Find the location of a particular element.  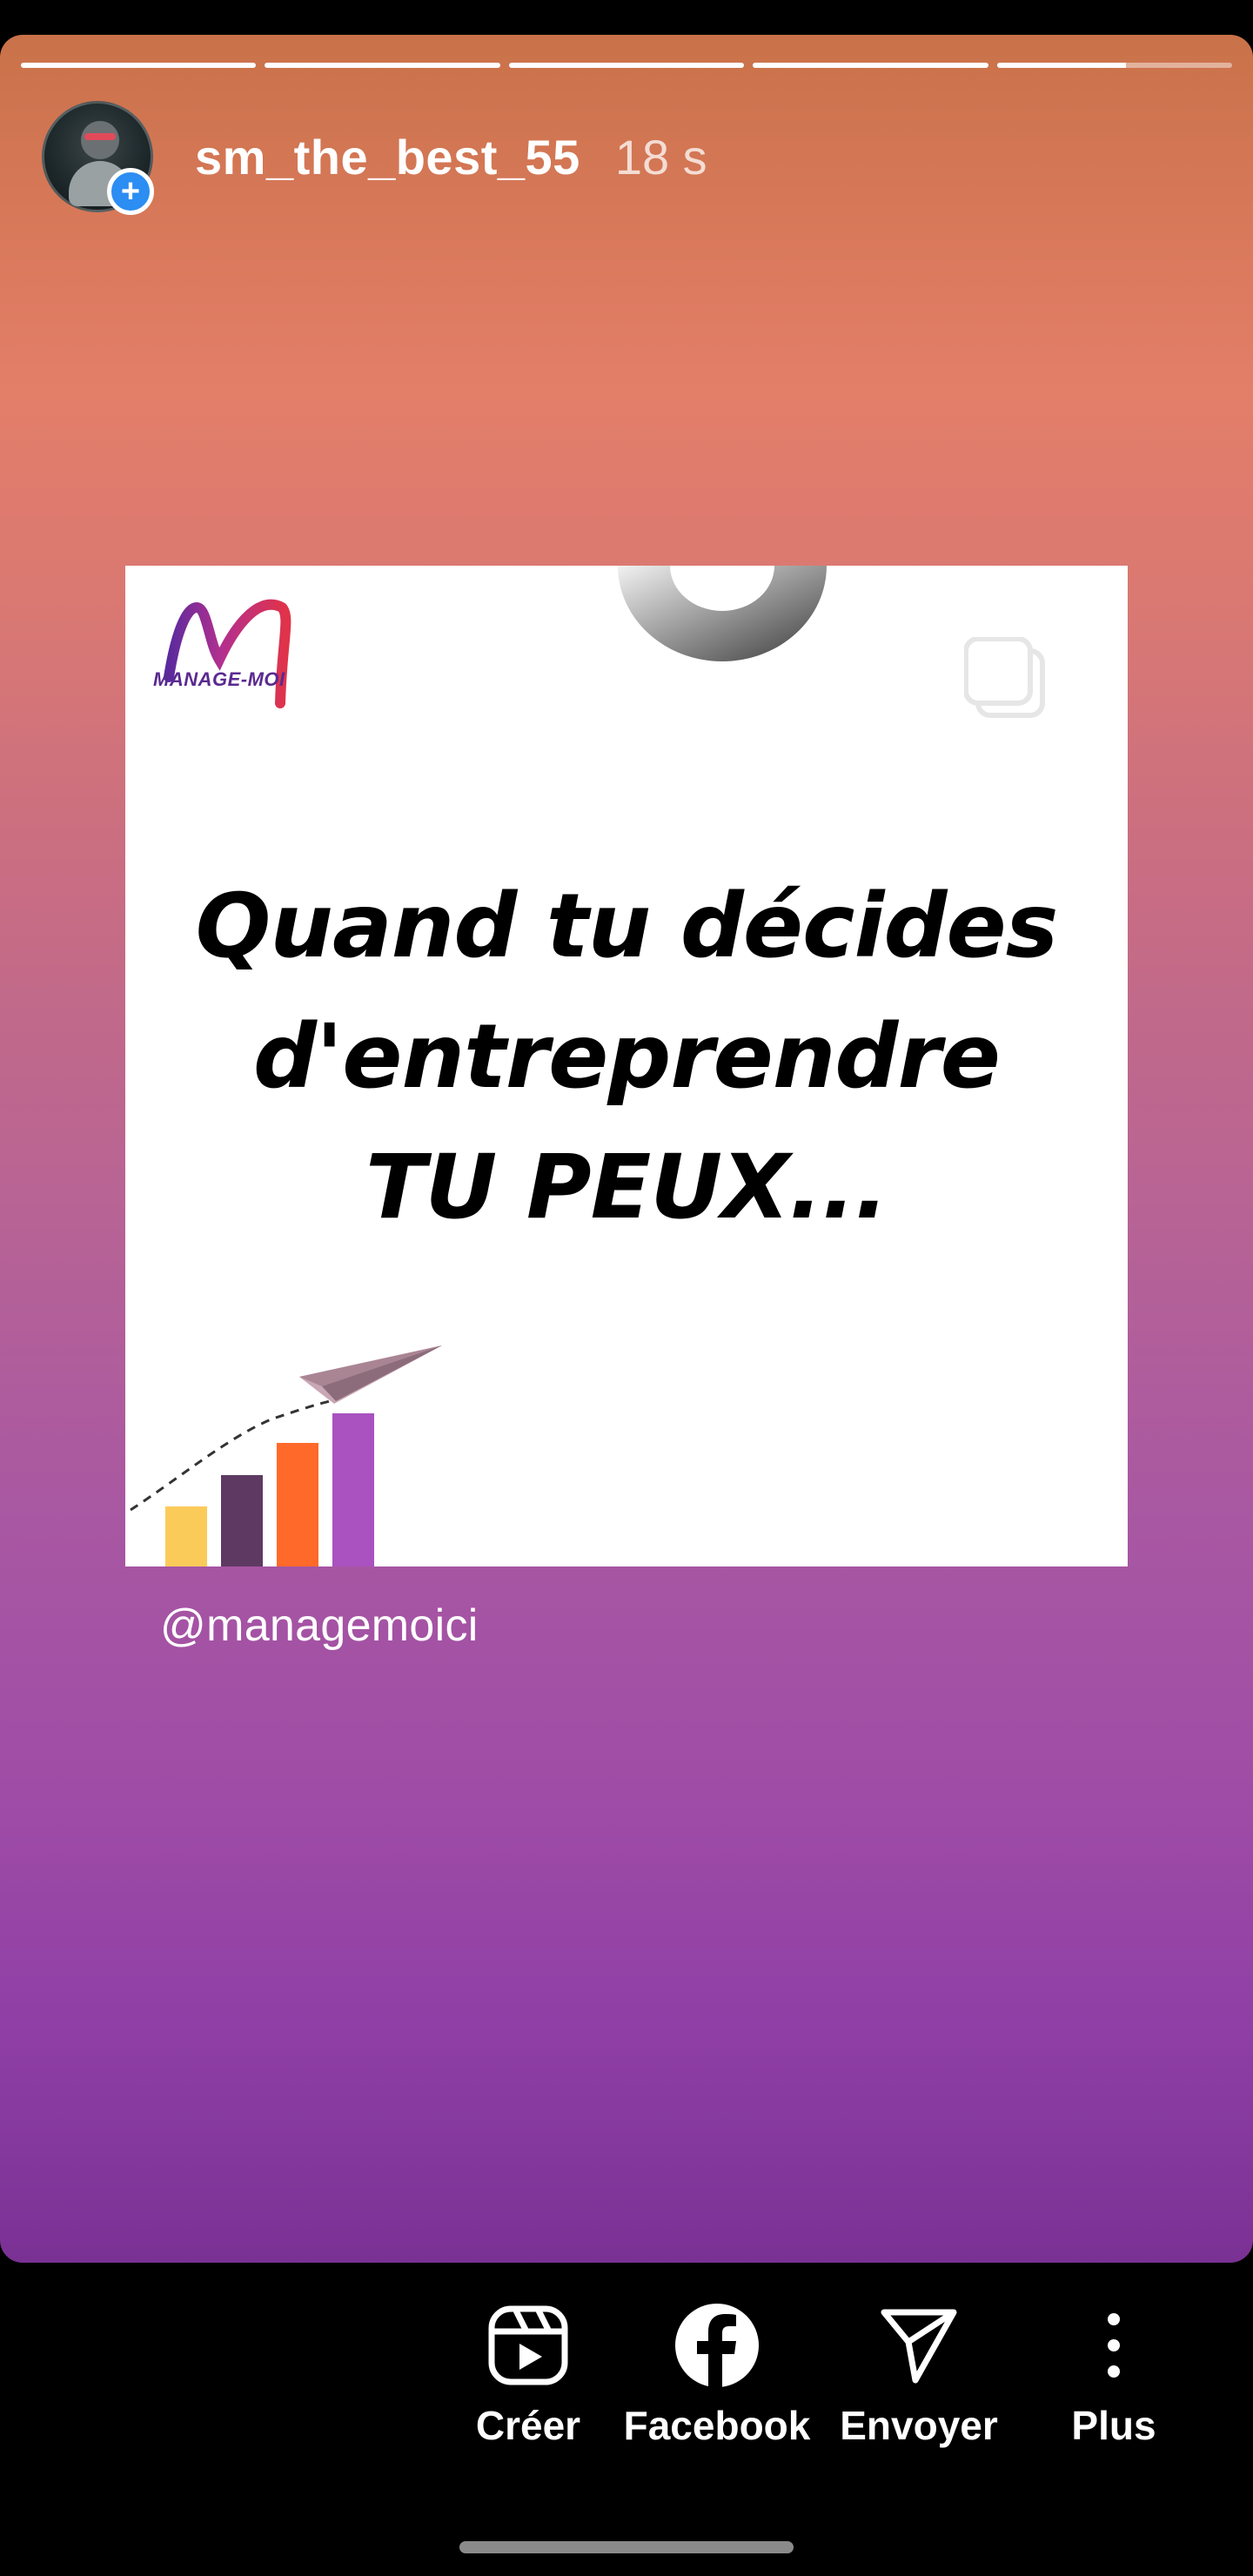

facebook-button: Facebook is located at coordinates (717, 2369).